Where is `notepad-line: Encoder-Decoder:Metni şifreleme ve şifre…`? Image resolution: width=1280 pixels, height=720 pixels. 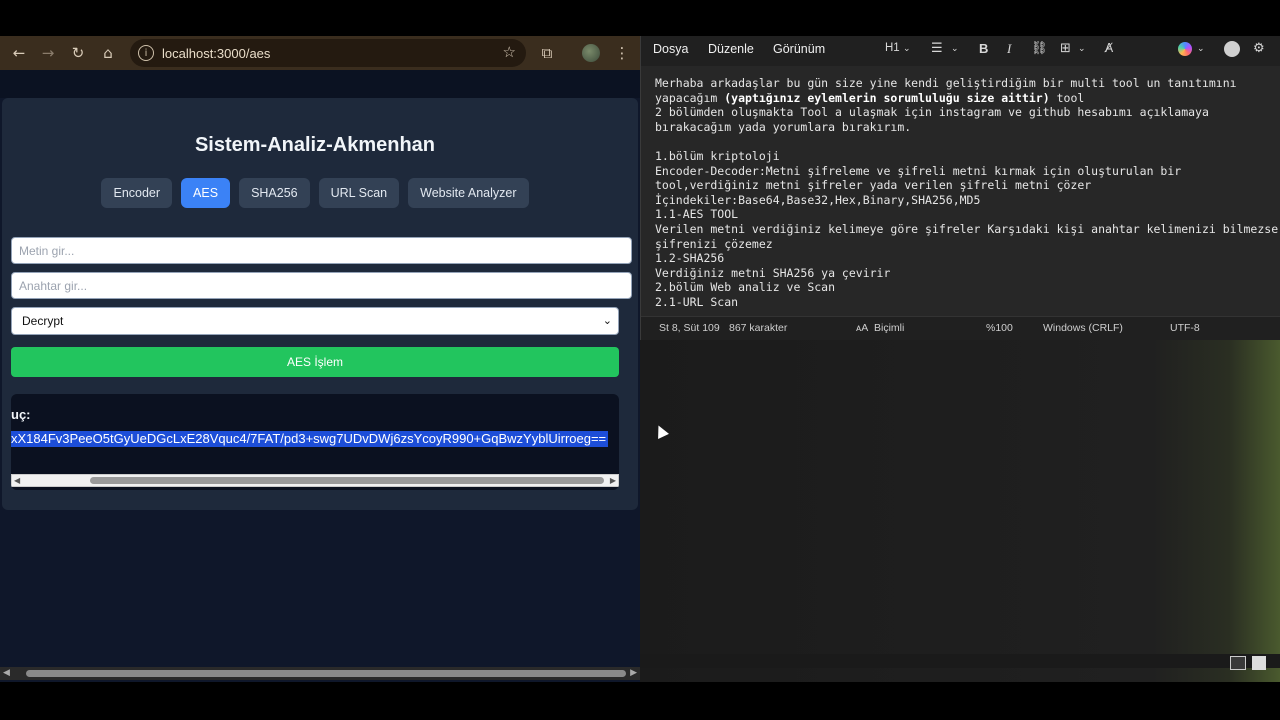 notepad-line: Encoder-Decoder:Metni şifreleme ve şifre… is located at coordinates (963, 171).